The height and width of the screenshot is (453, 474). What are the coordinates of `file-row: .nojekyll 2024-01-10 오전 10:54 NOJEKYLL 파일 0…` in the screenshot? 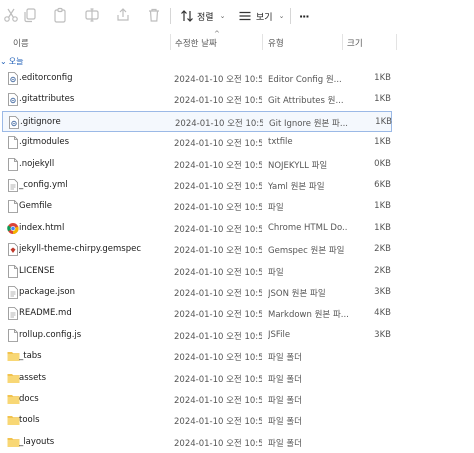 It's located at (197, 164).